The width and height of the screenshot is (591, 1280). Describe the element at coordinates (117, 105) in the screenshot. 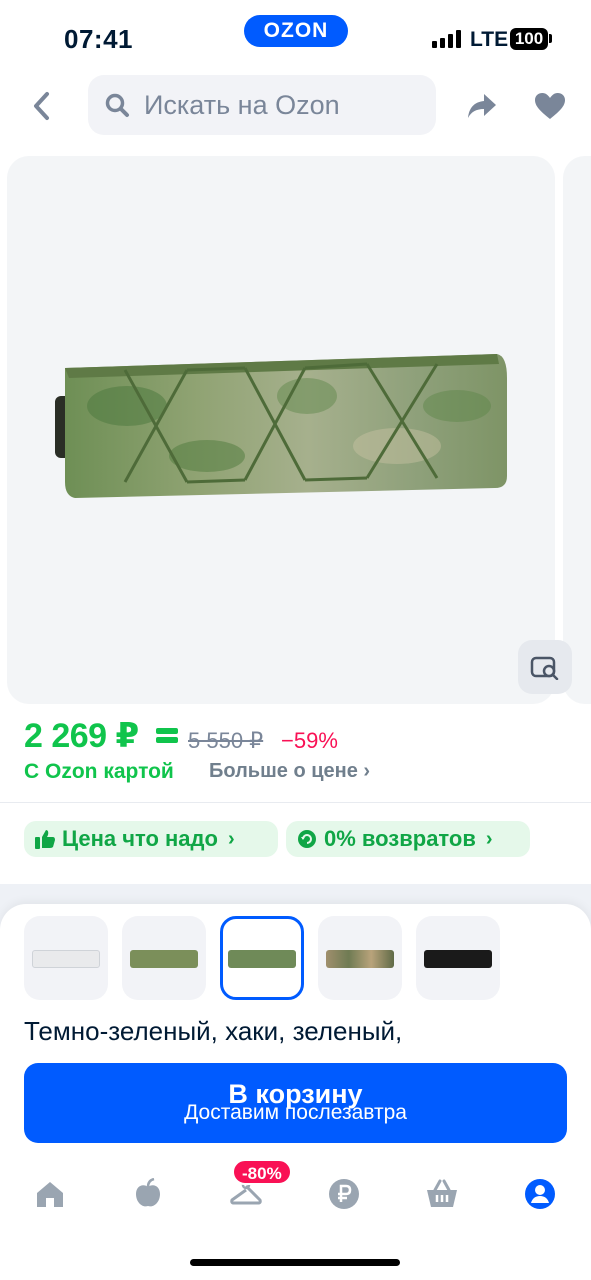

I see `search-icon` at that location.